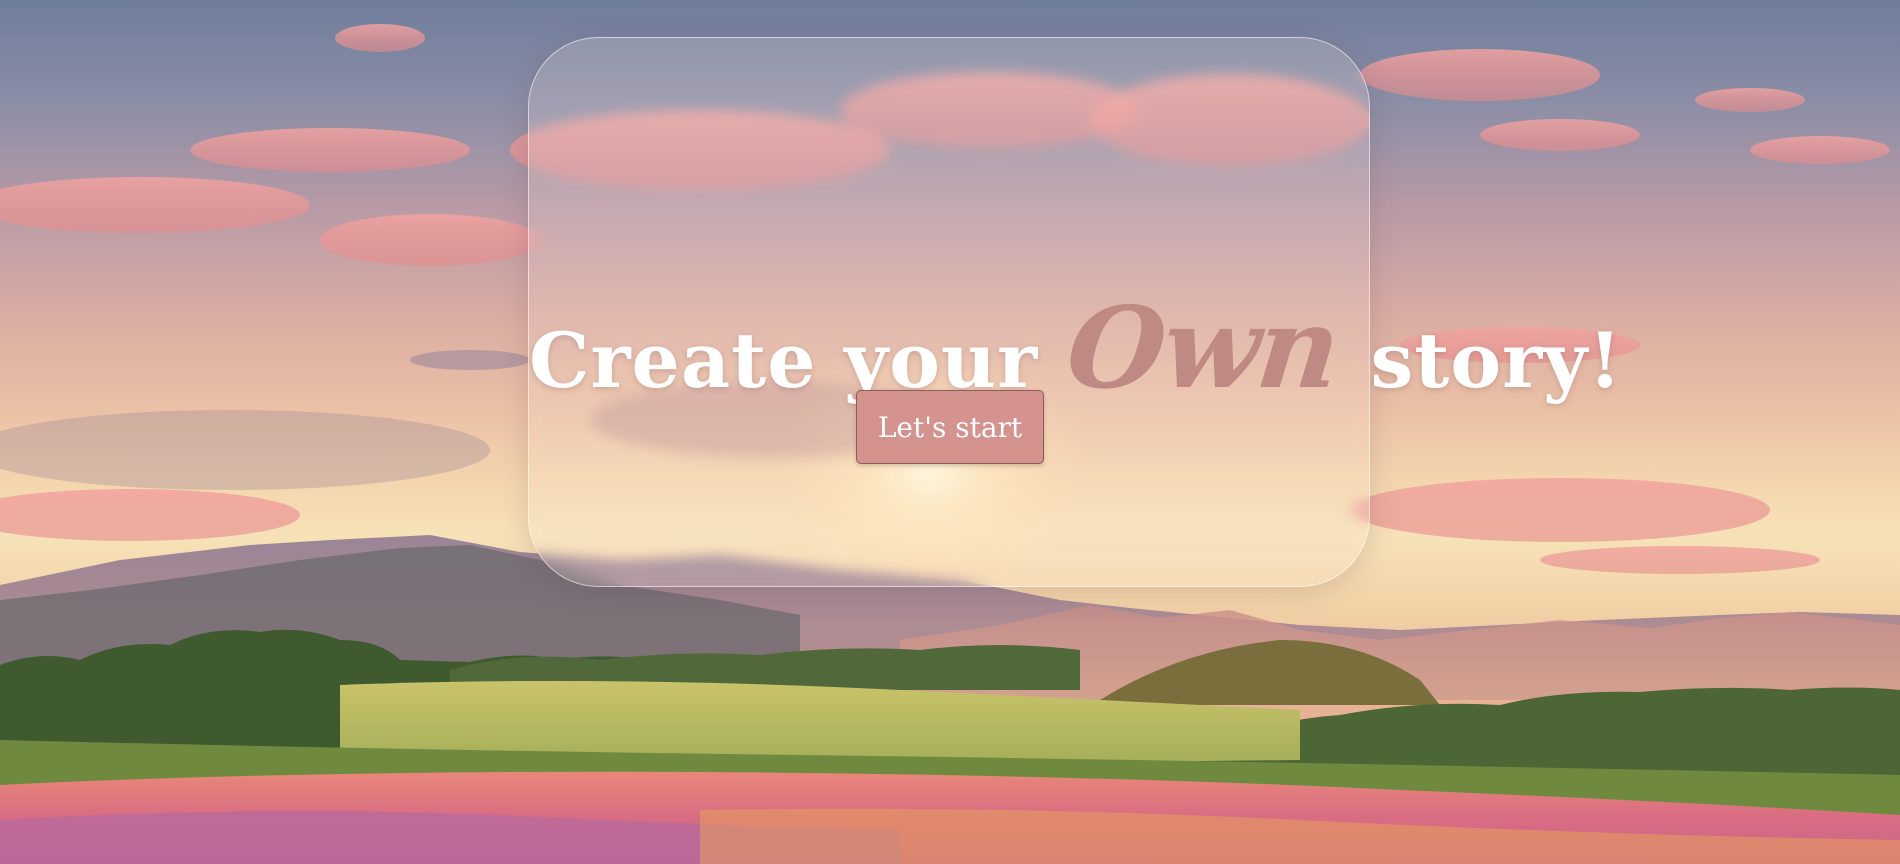 The image size is (1900, 864). Describe the element at coordinates (1483, 360) in the screenshot. I see `headline-suffix: story!` at that location.